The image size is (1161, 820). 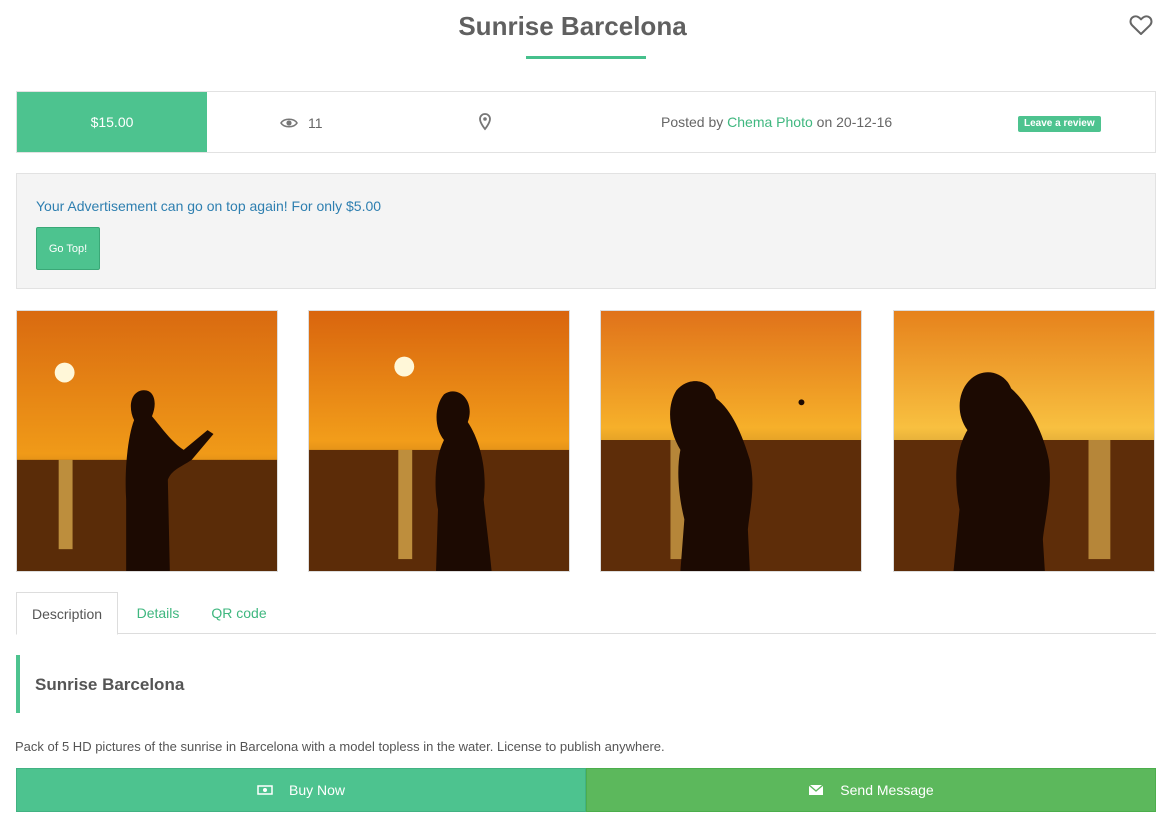 I want to click on buy-now-button: Buy Now, so click(x=301, y=790).